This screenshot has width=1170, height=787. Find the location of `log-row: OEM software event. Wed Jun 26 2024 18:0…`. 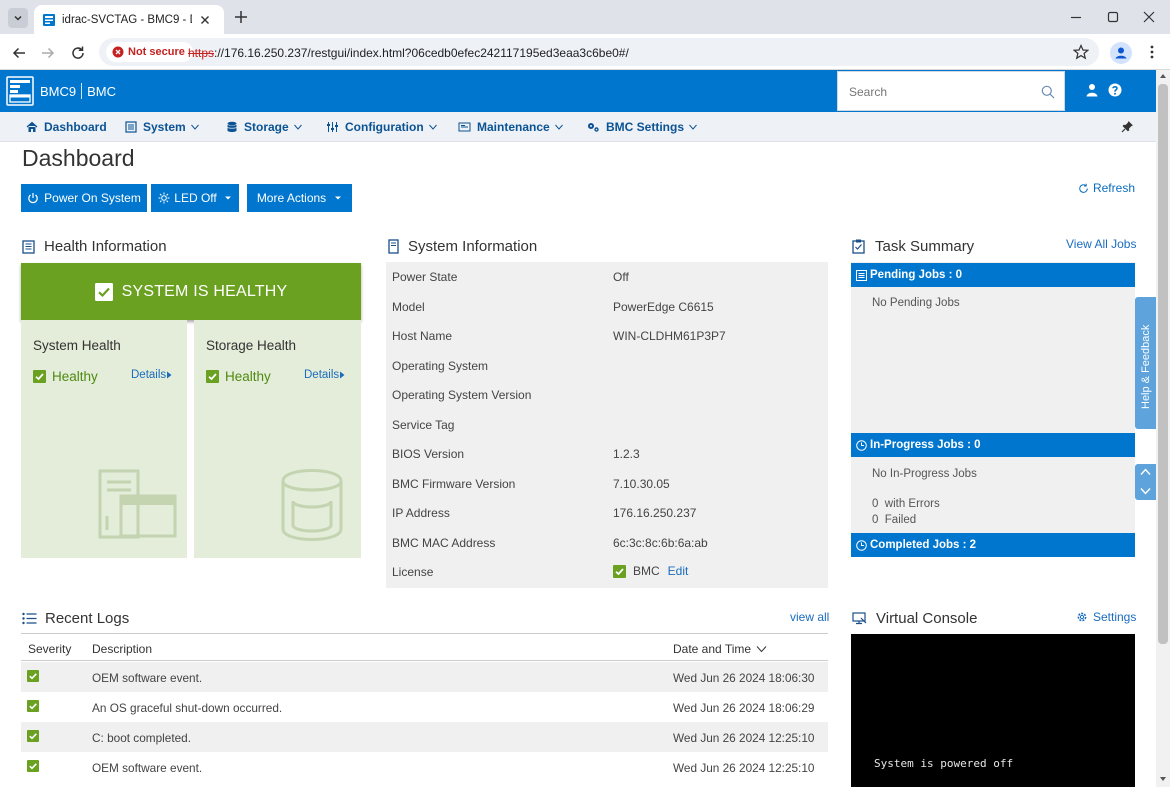

log-row: OEM software event. Wed Jun 26 2024 18:0… is located at coordinates (424, 677).